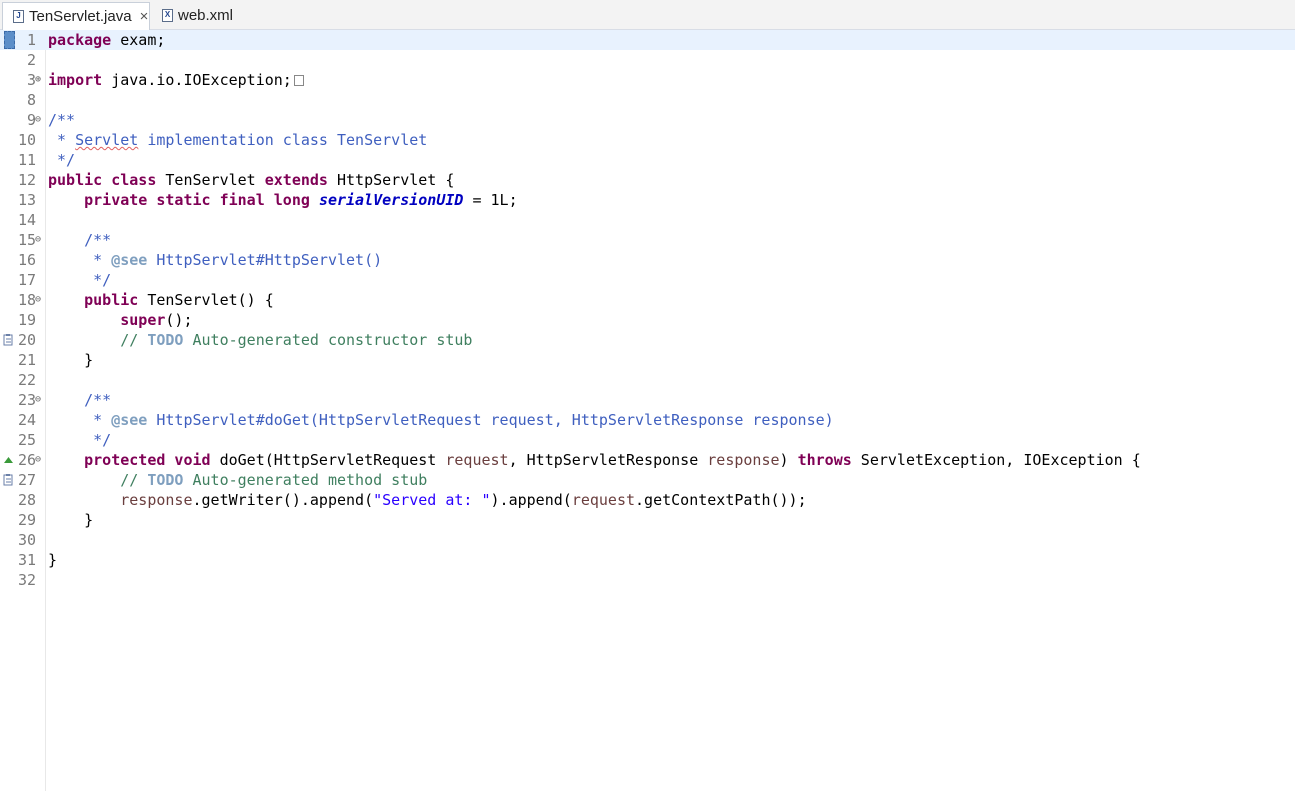  I want to click on java-file-icon: J, so click(18, 16).